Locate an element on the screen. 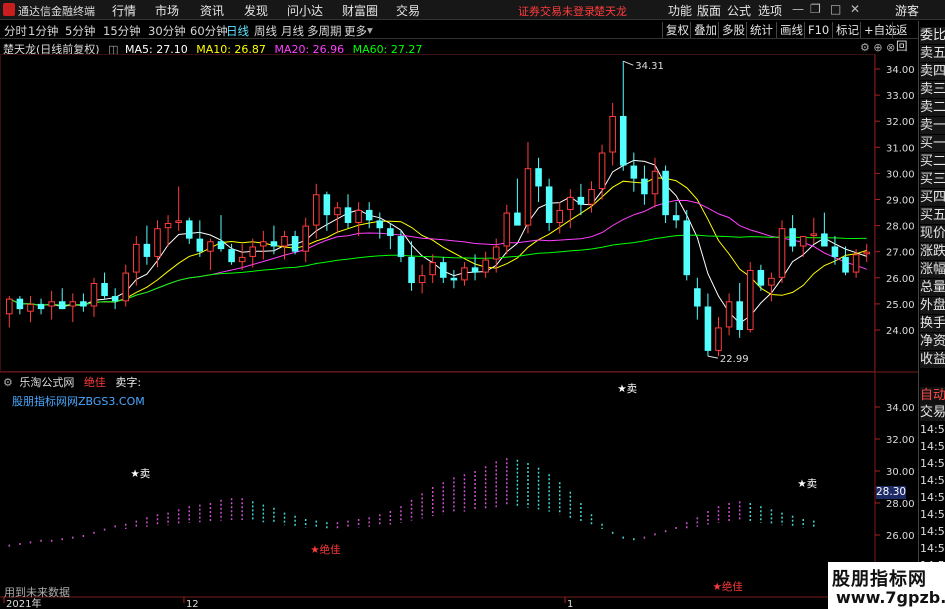 This screenshot has width=945, height=609. main-ytick-label: 34.00 is located at coordinates (900, 70).